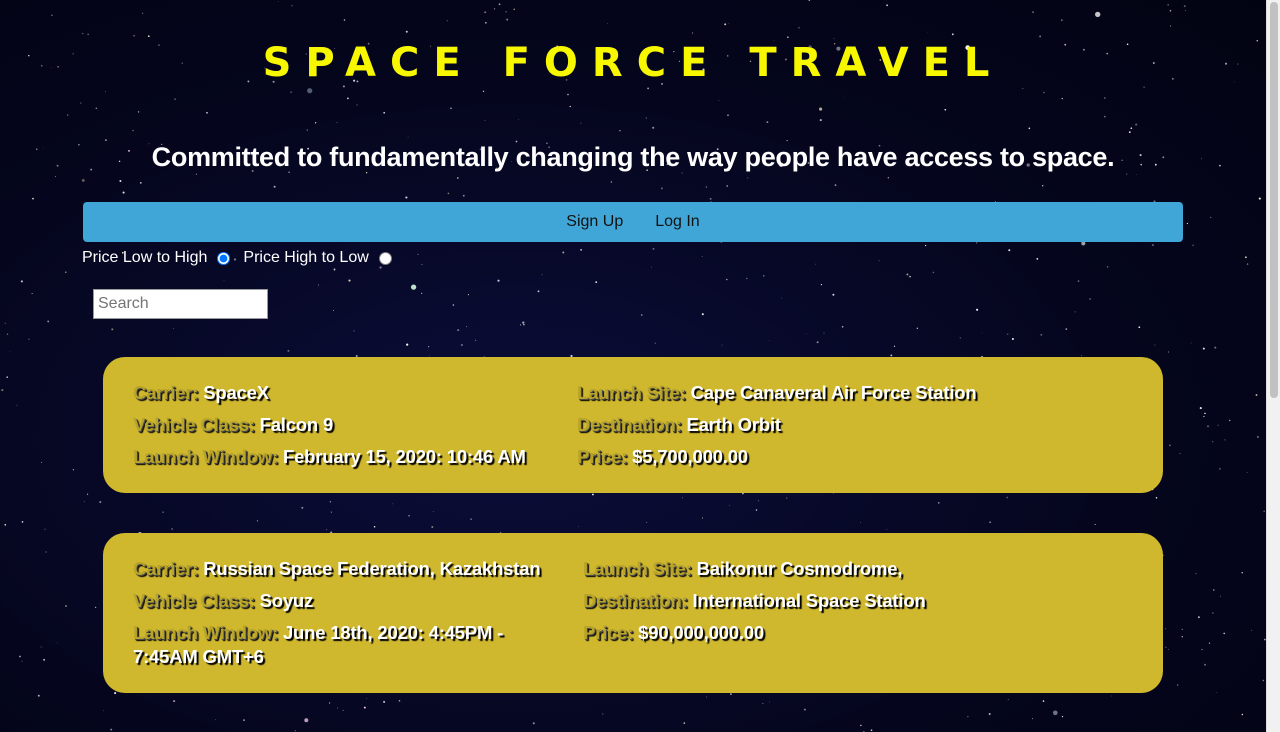 This screenshot has height=732, width=1280. What do you see at coordinates (372, 568) in the screenshot?
I see `carrier-value: Russian Space Federation, Kazakhstan` at bounding box center [372, 568].